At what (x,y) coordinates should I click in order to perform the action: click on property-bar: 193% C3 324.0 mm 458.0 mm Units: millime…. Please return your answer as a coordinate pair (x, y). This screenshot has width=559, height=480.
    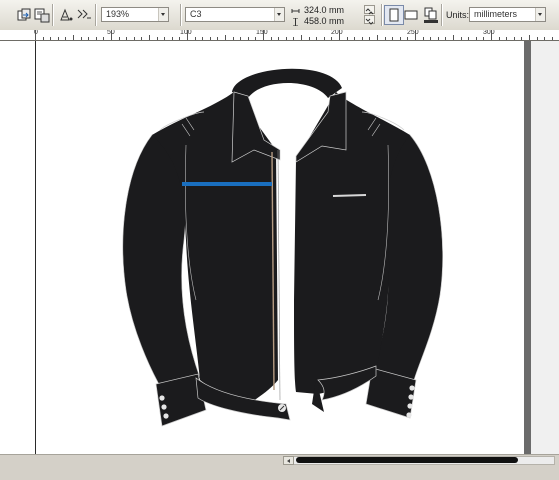
    Looking at the image, I should click on (279, 15).